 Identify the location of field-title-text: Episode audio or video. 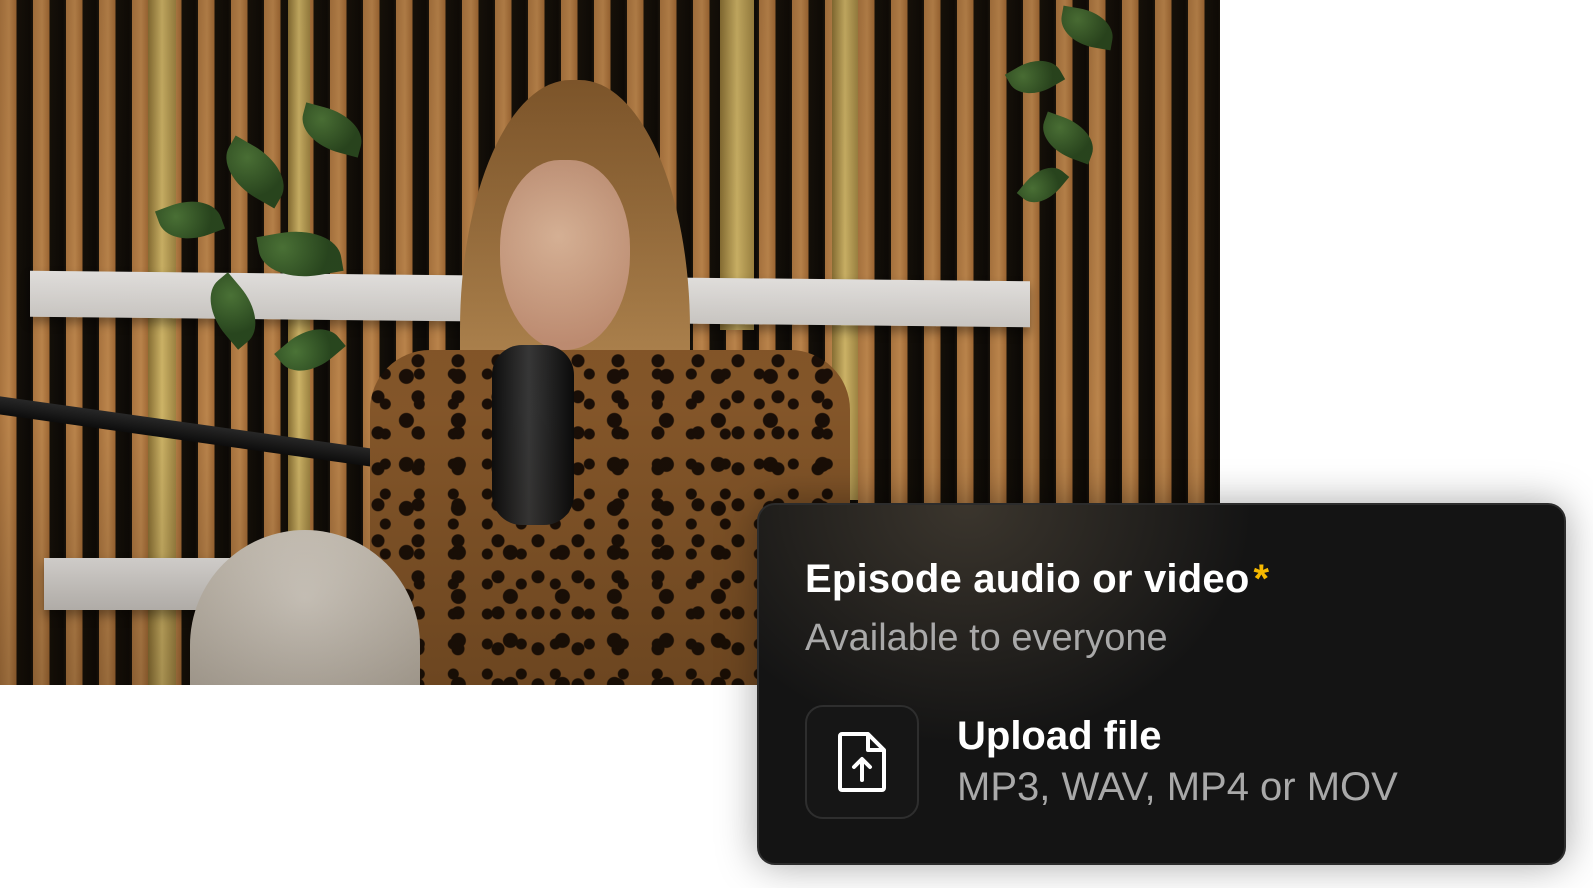
(1027, 579).